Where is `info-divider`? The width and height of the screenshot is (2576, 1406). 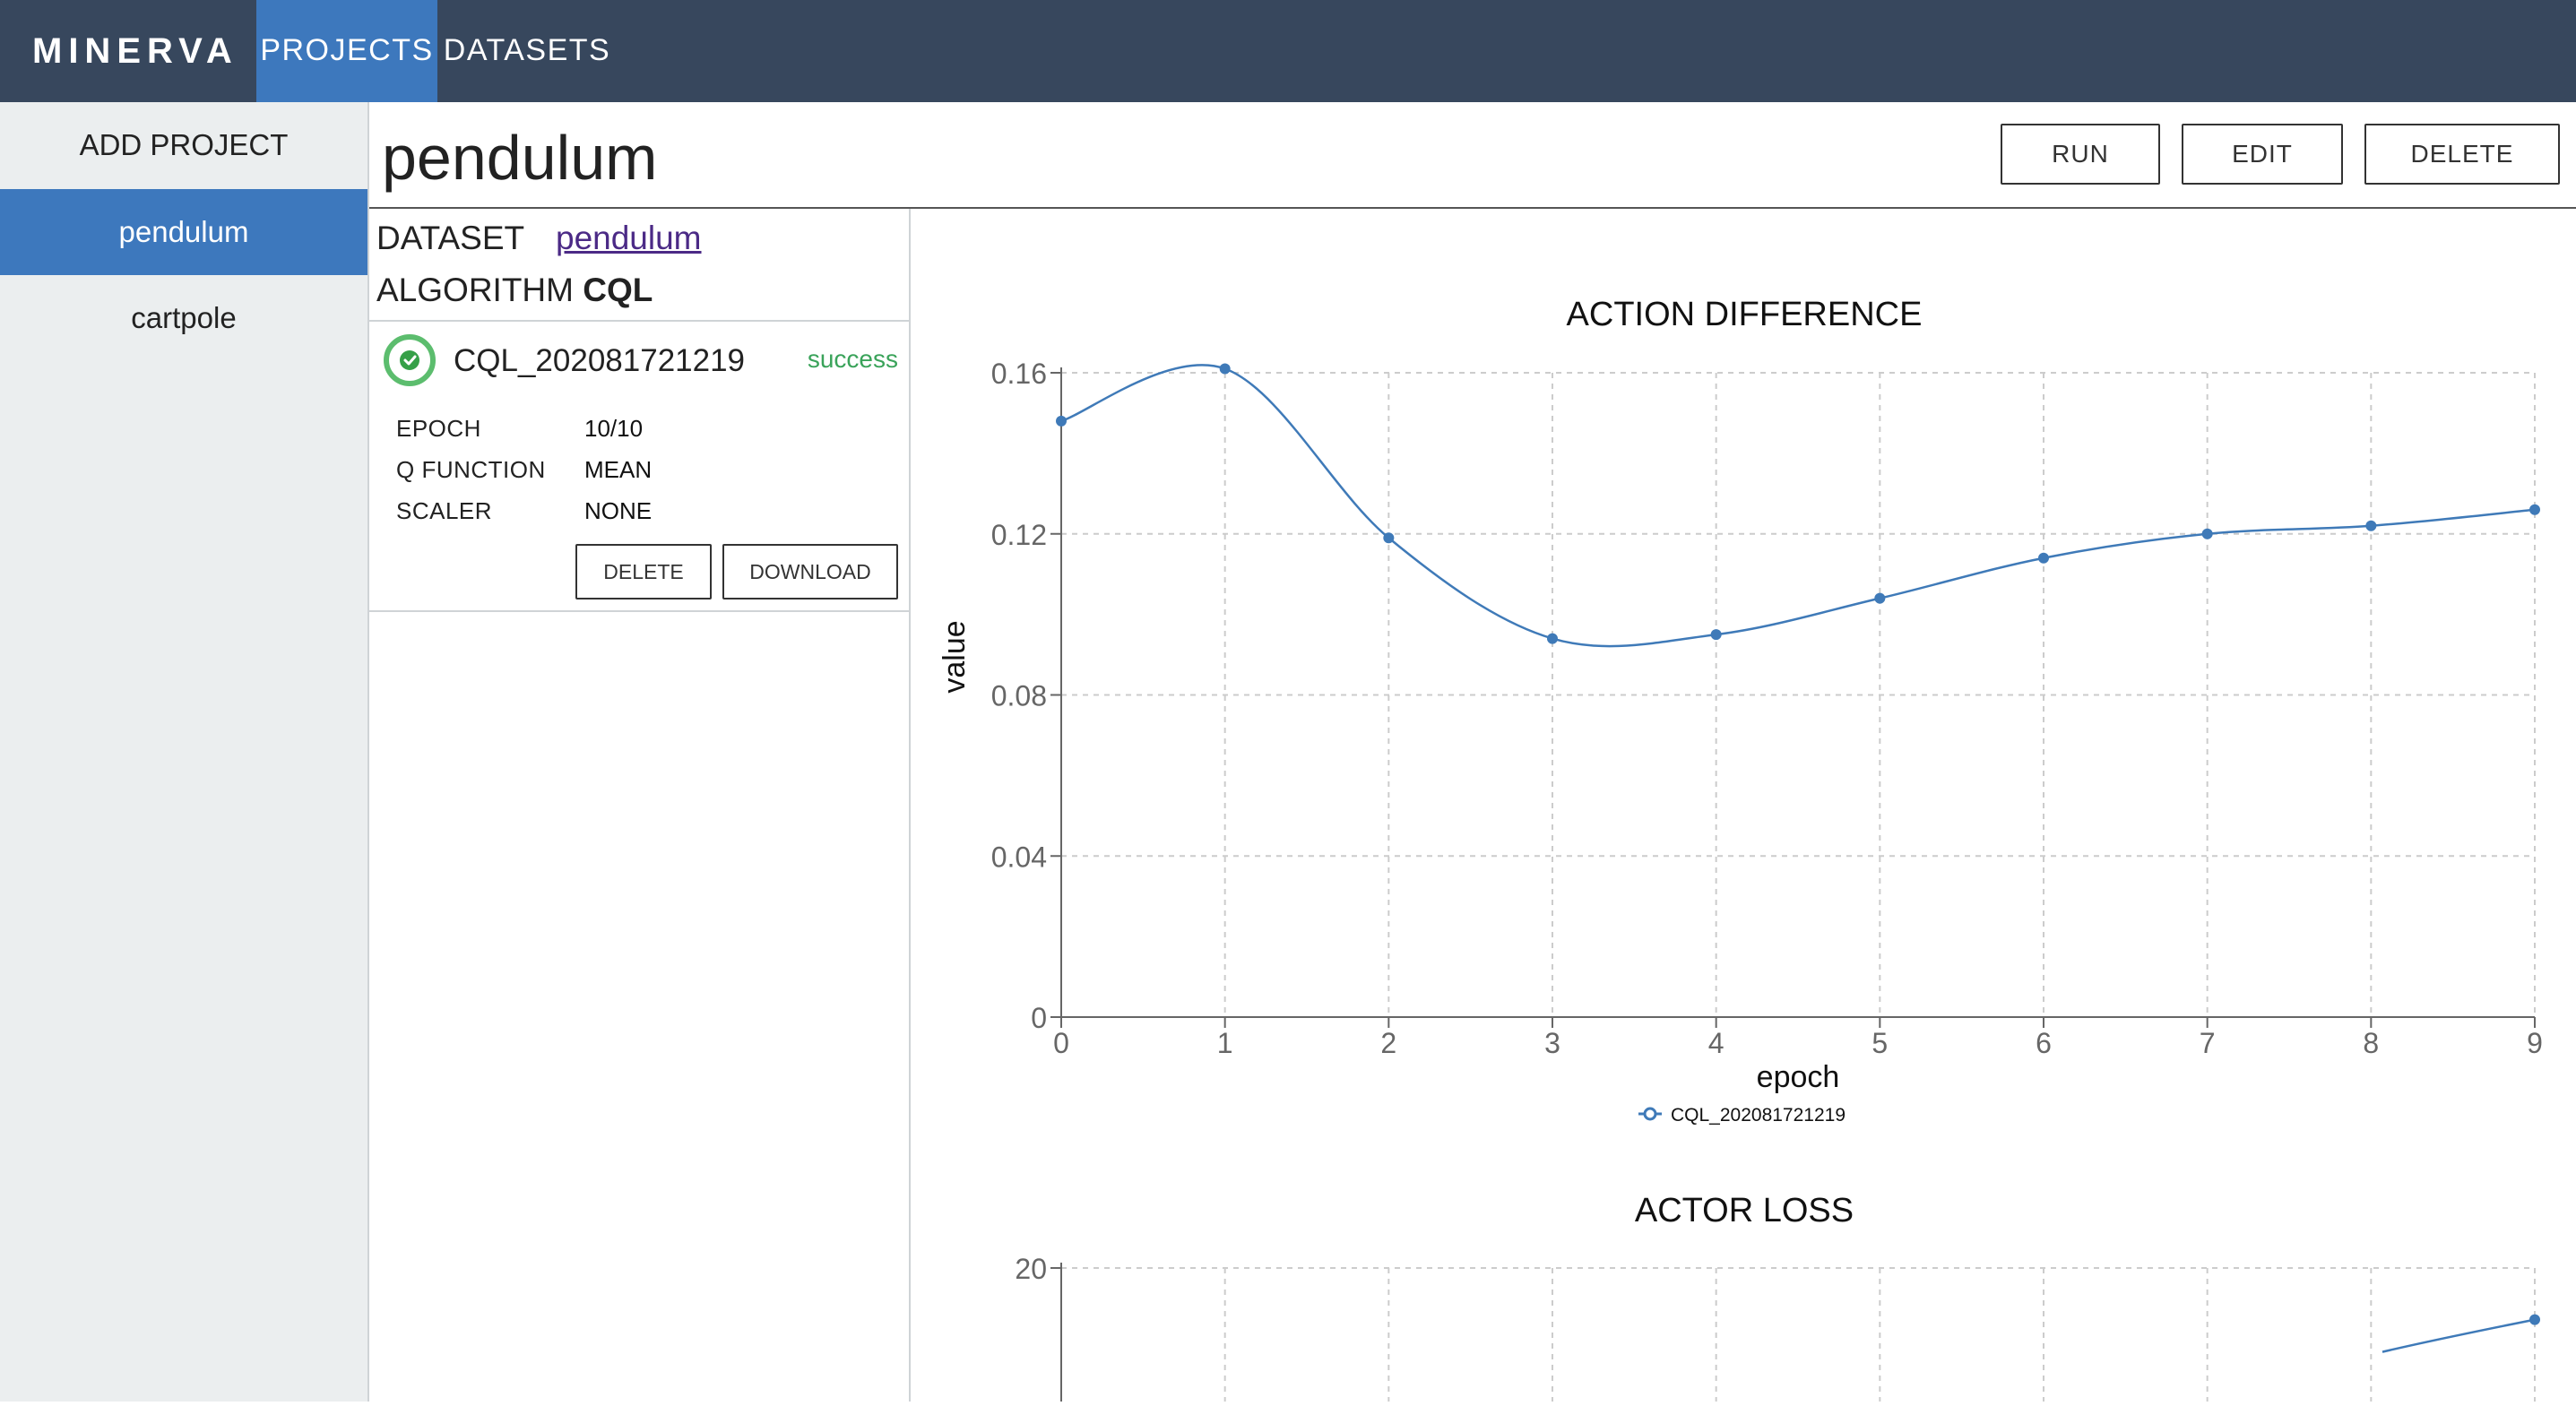
info-divider is located at coordinates (639, 321).